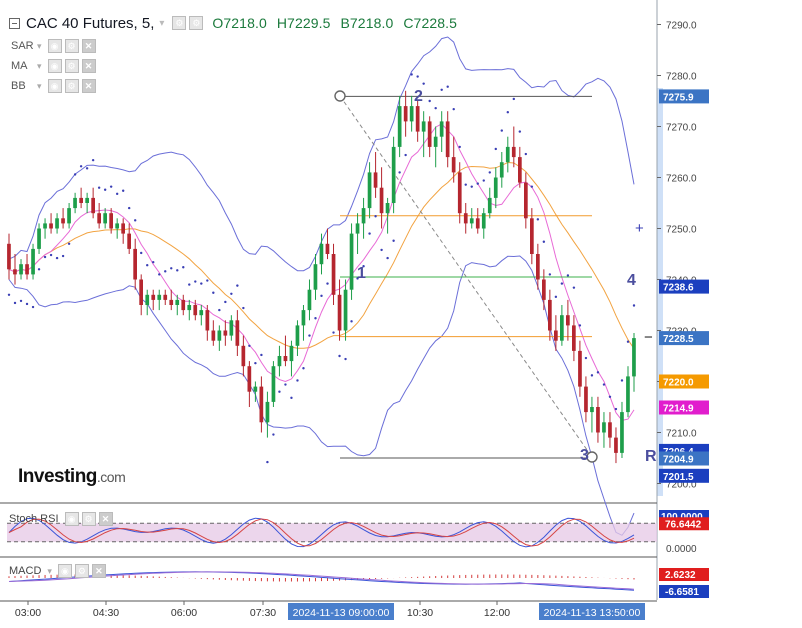 This screenshot has width=802, height=628. Describe the element at coordinates (683, 524) in the screenshot. I see `stoch-value-label: 76.6442` at that location.